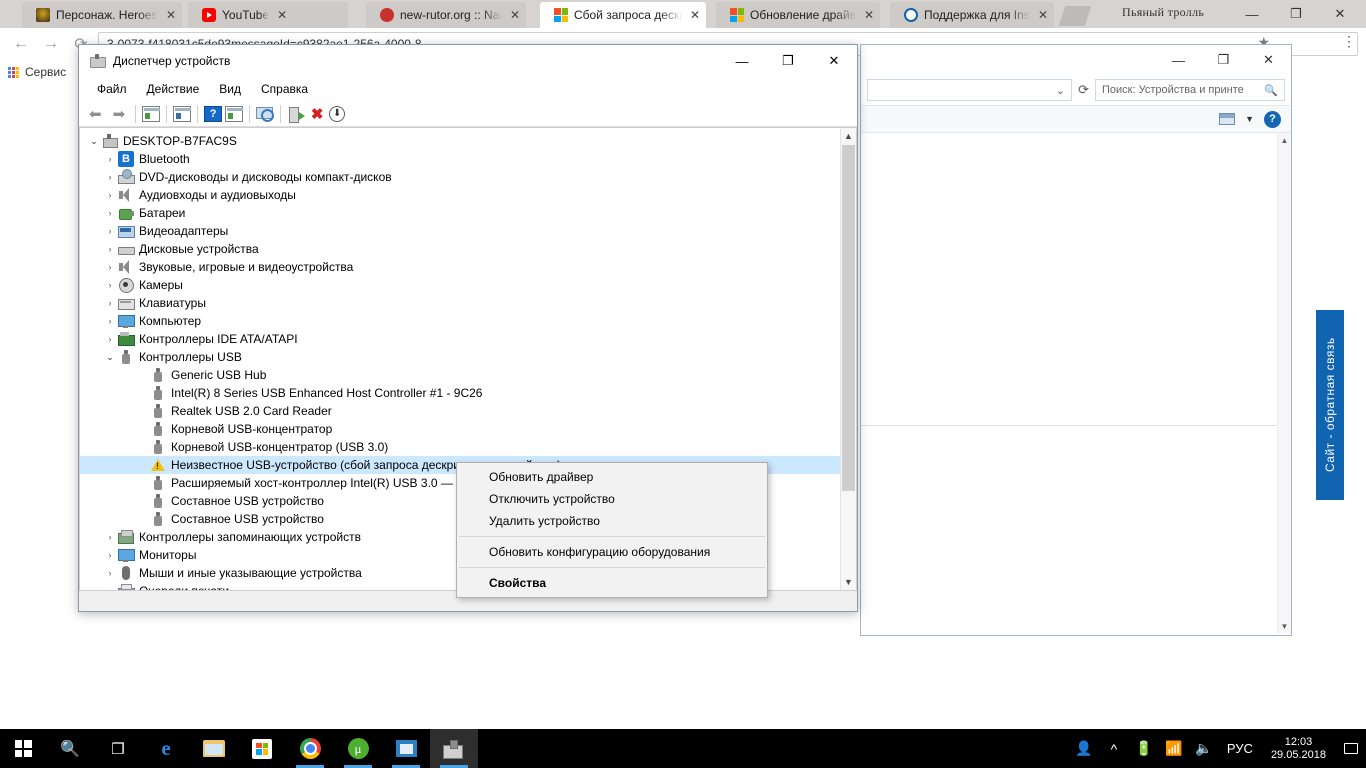 This screenshot has height=768, width=1366. What do you see at coordinates (446, 15) in the screenshot?
I see `browser-tab-2: new-rutor.org :: Naruto ✕` at bounding box center [446, 15].